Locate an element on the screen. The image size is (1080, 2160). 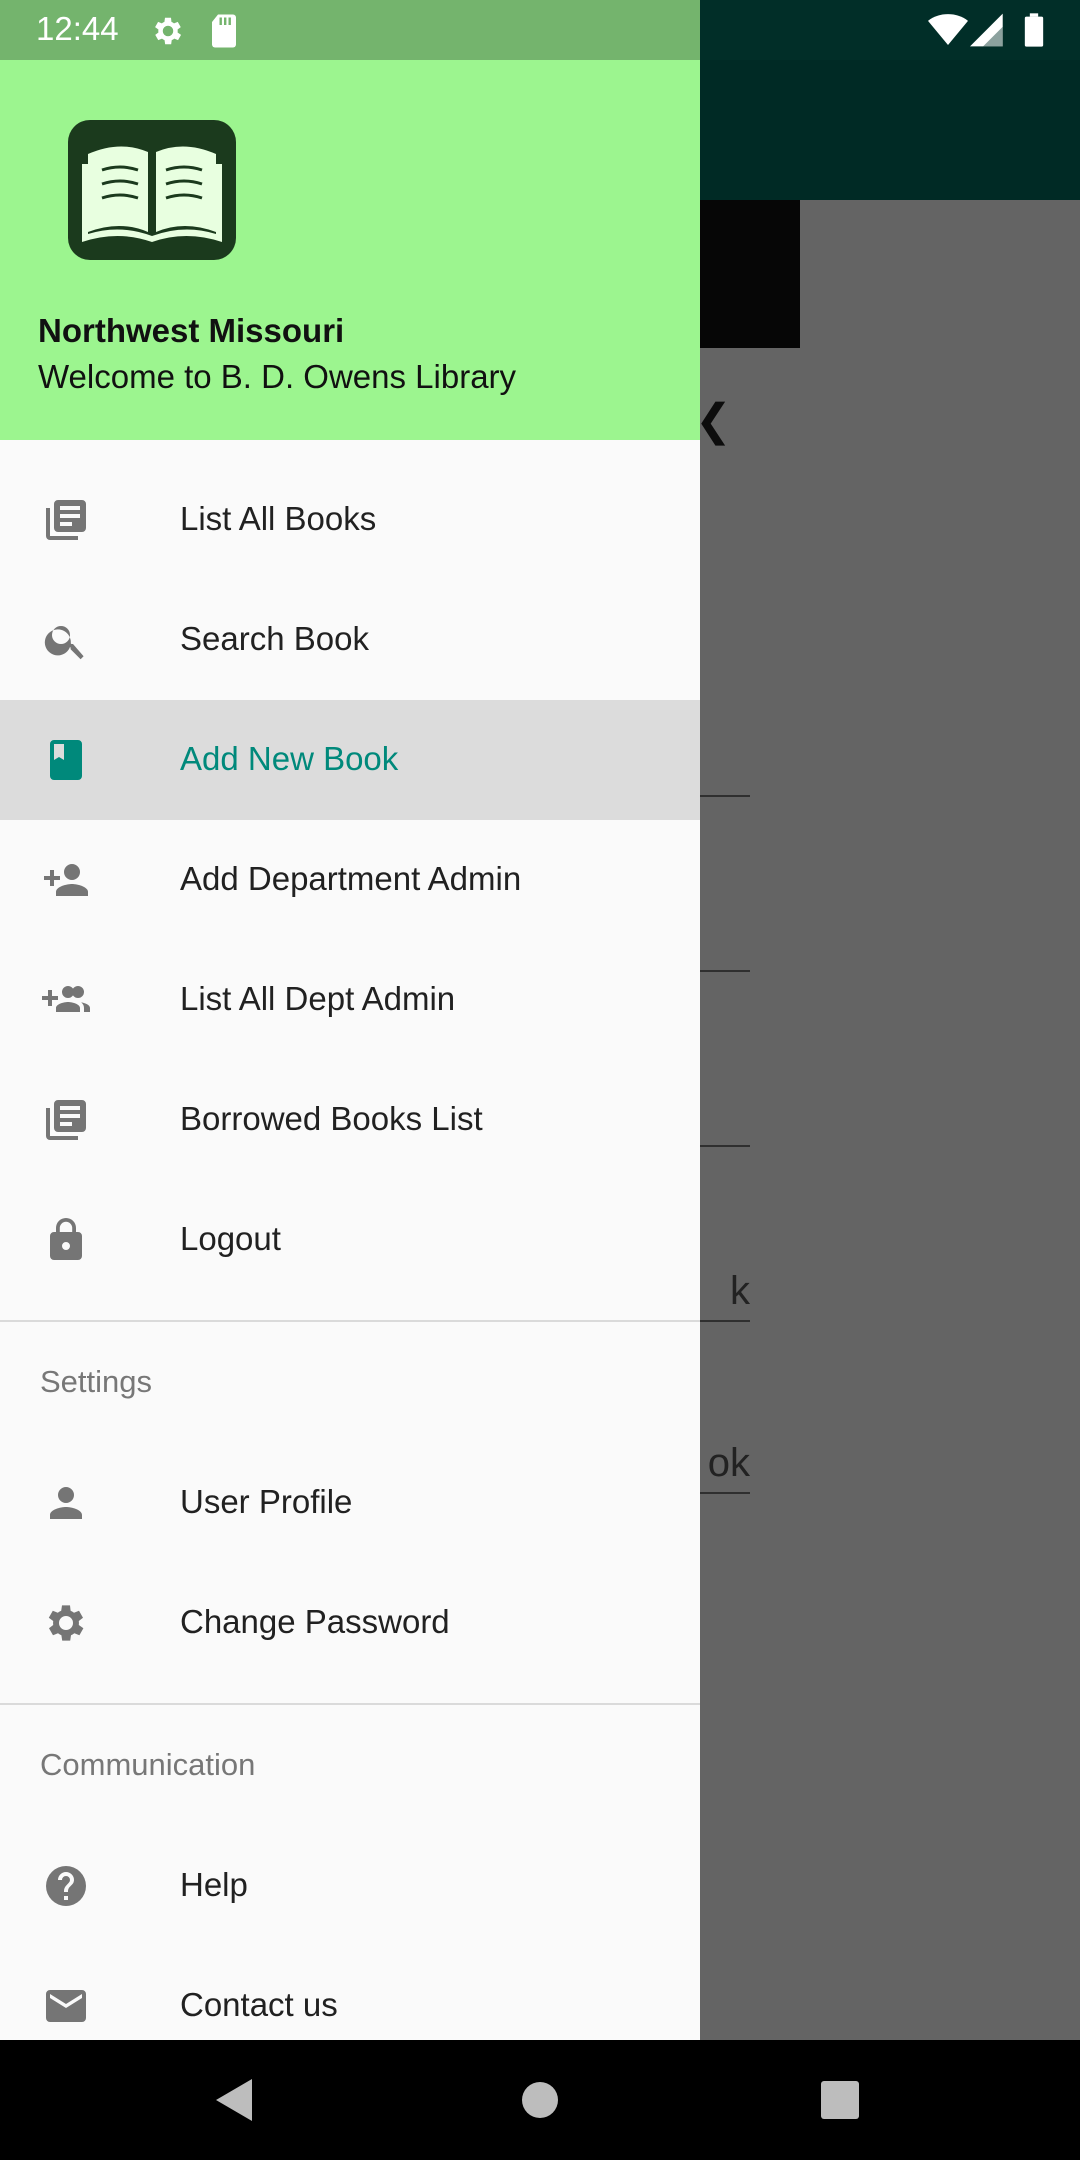
settings-status-icon is located at coordinates (168, 31).